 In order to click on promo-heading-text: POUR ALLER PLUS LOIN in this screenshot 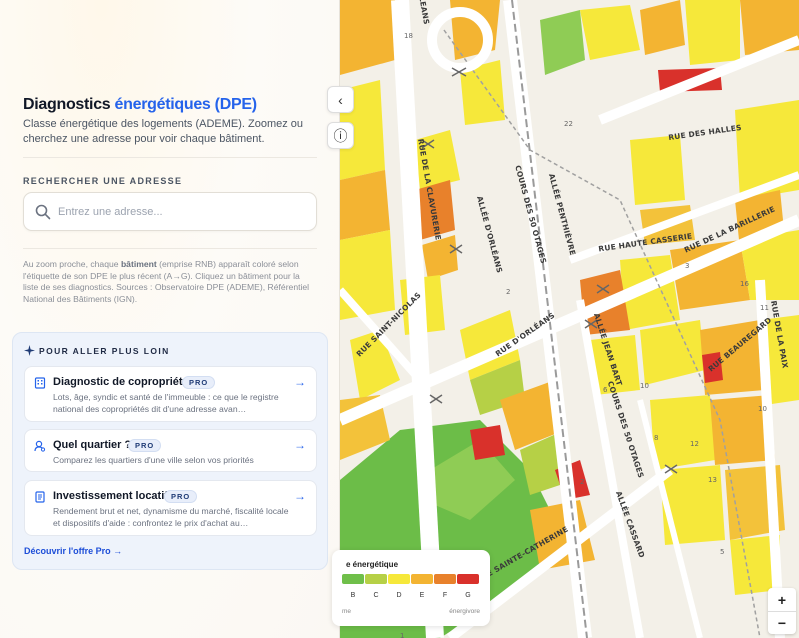, I will do `click(104, 350)`.